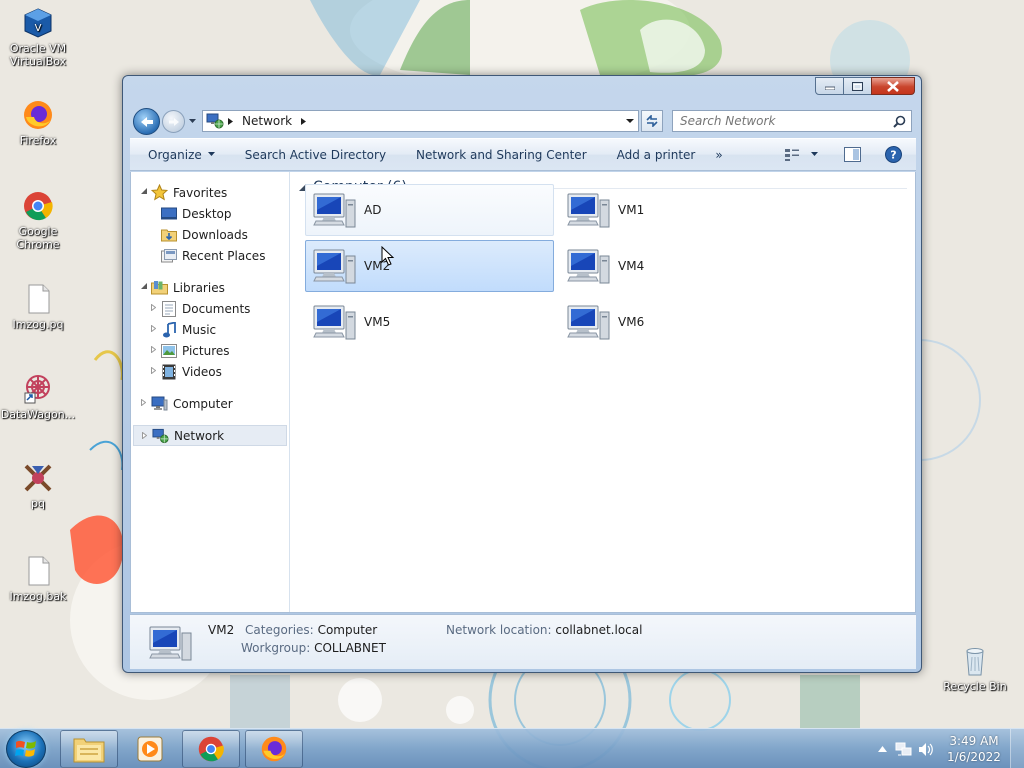 The width and height of the screenshot is (1024, 768). Describe the element at coordinates (221, 630) in the screenshot. I see `details-item-name: VM2` at that location.